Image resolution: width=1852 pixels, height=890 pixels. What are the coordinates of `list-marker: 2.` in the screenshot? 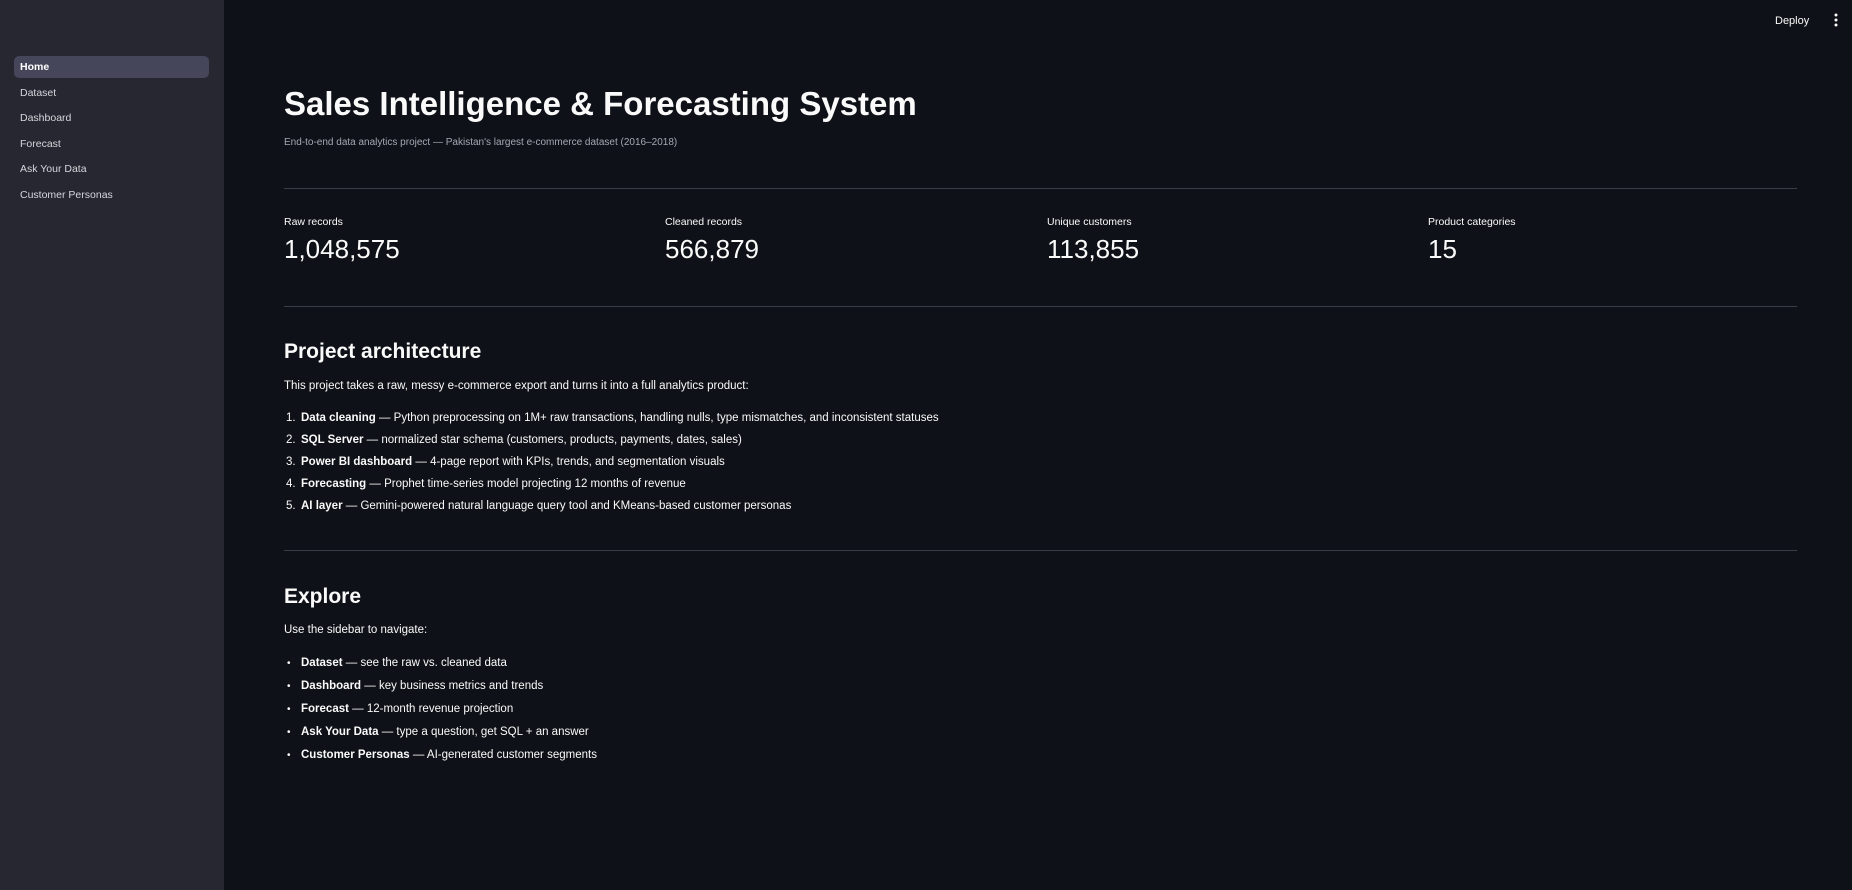 It's located at (291, 440).